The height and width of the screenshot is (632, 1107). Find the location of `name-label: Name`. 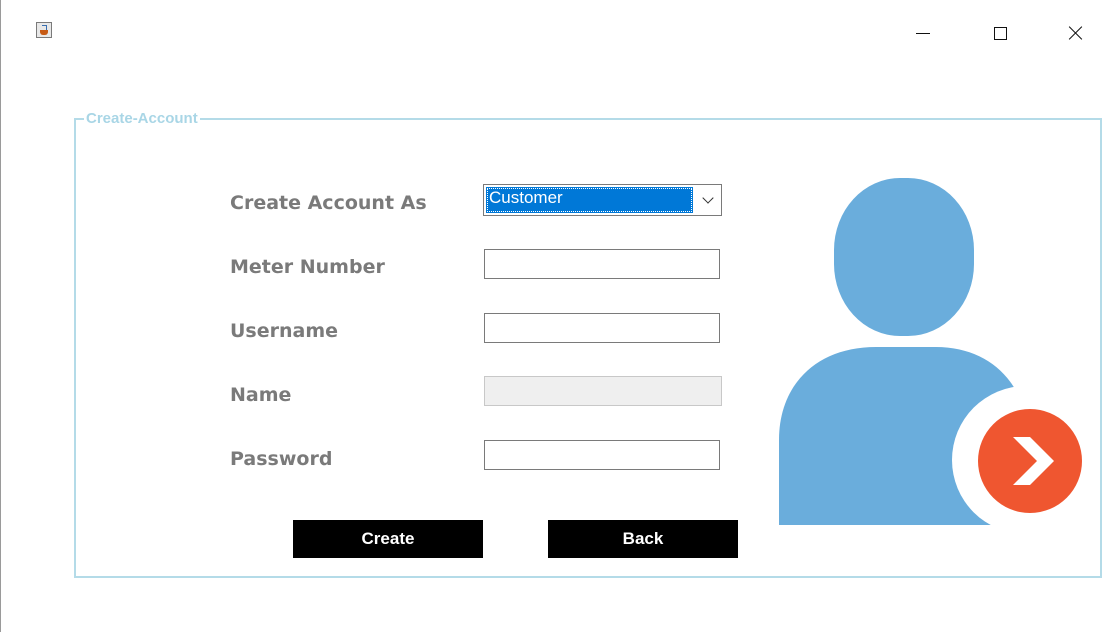

name-label: Name is located at coordinates (261, 395).